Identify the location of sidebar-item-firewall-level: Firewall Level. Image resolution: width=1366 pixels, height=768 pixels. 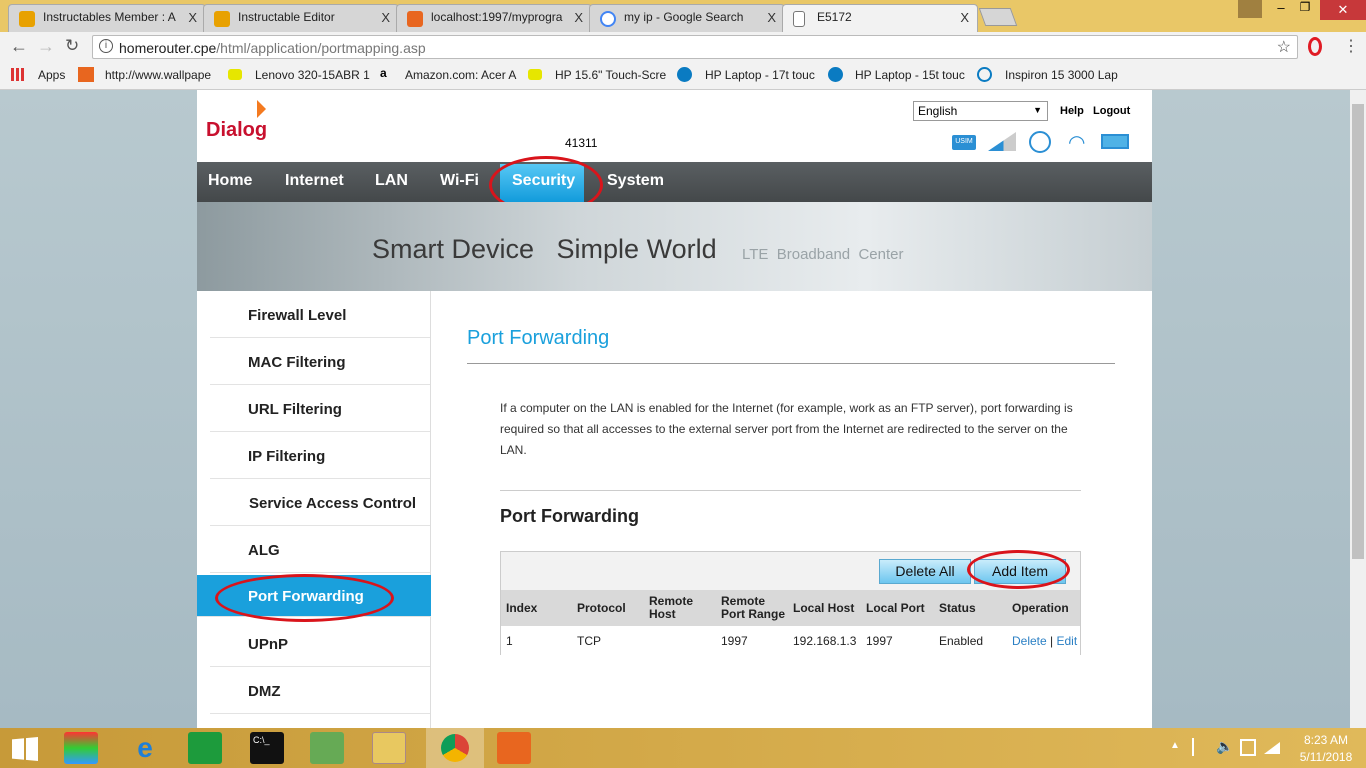
(320, 314).